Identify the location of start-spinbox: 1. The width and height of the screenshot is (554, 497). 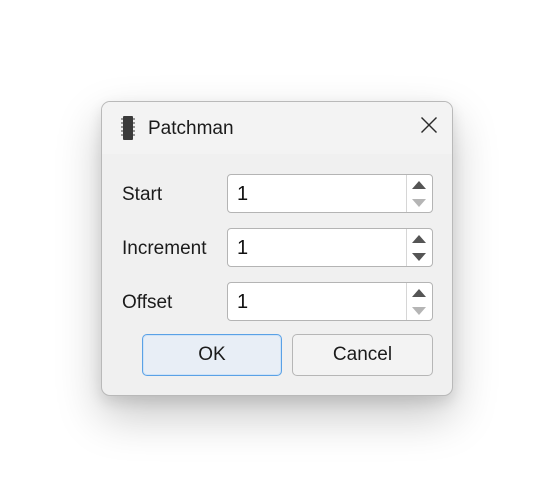
(330, 193).